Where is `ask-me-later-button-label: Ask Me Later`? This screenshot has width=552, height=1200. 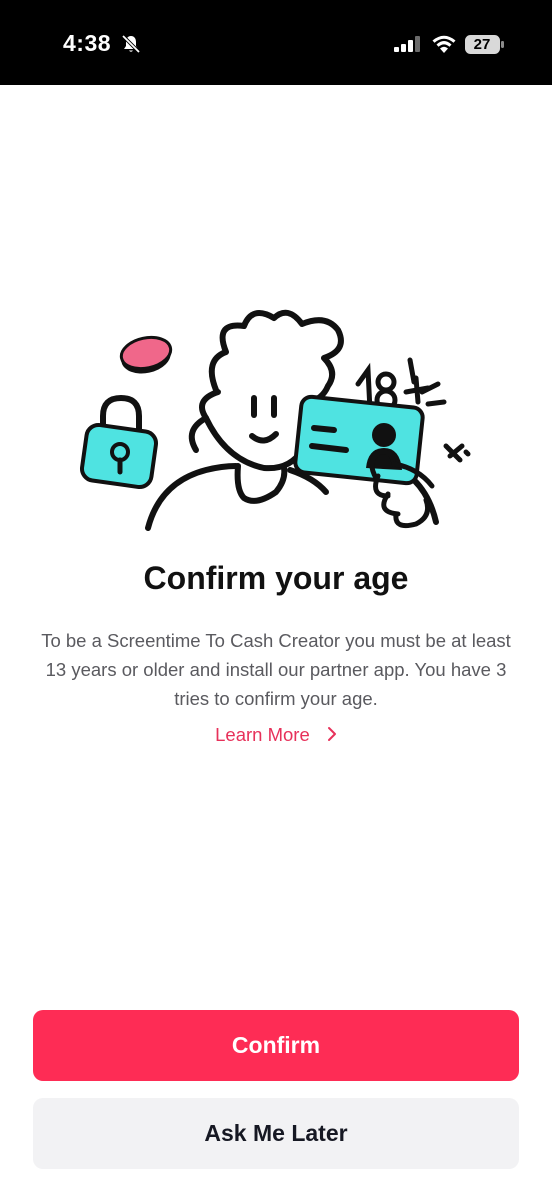
ask-me-later-button-label: Ask Me Later is located at coordinates (276, 1133).